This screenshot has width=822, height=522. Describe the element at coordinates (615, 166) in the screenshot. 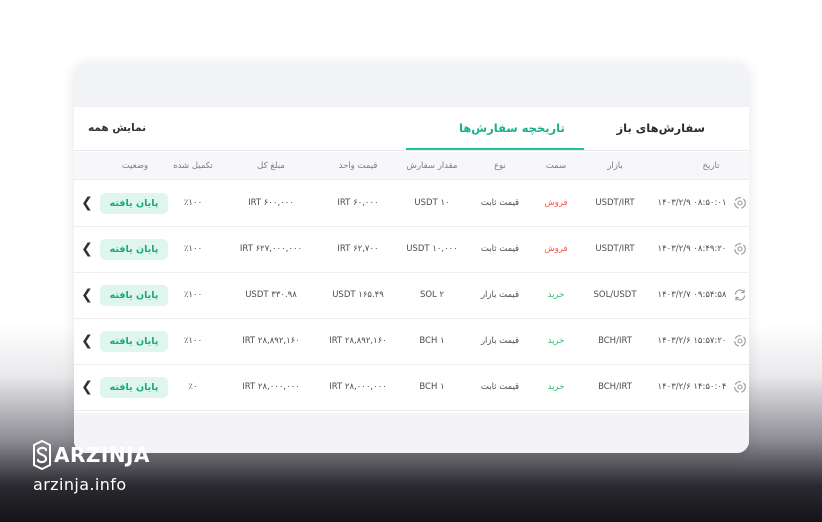

I see `column-header-market: بازار` at that location.